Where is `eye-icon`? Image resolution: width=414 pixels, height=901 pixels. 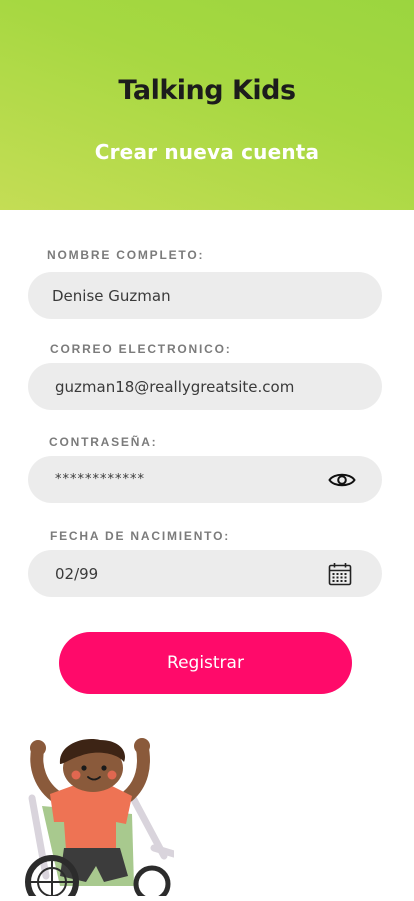 eye-icon is located at coordinates (342, 480).